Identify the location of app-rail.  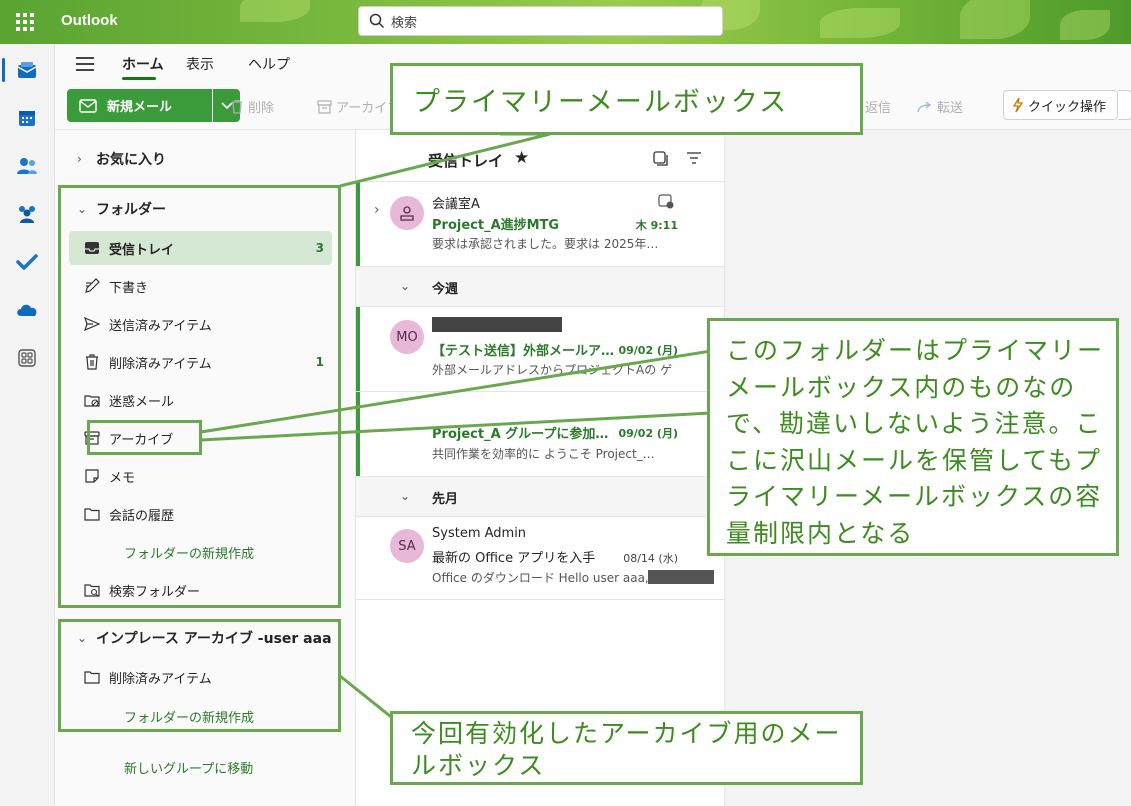
(27, 425).